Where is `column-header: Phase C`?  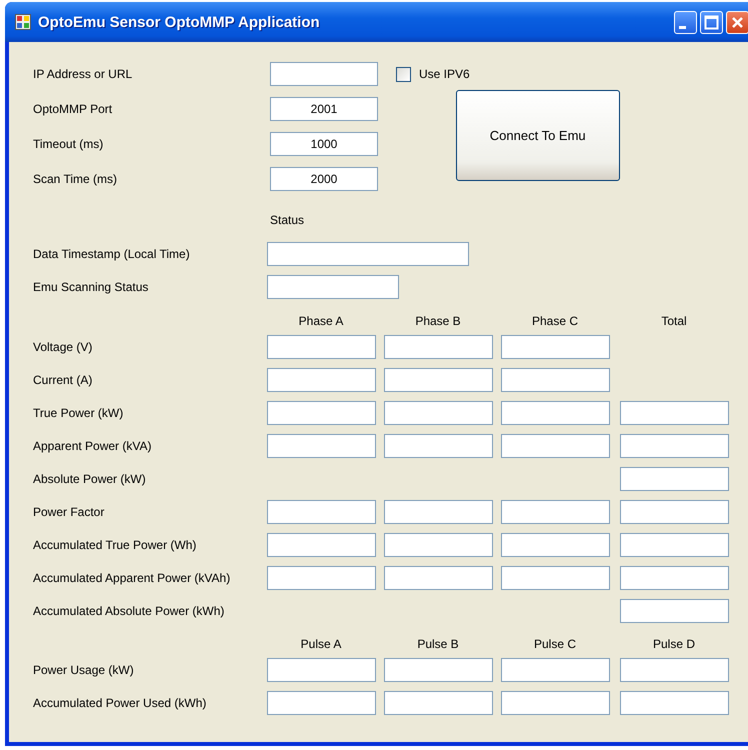
column-header: Phase C is located at coordinates (555, 321).